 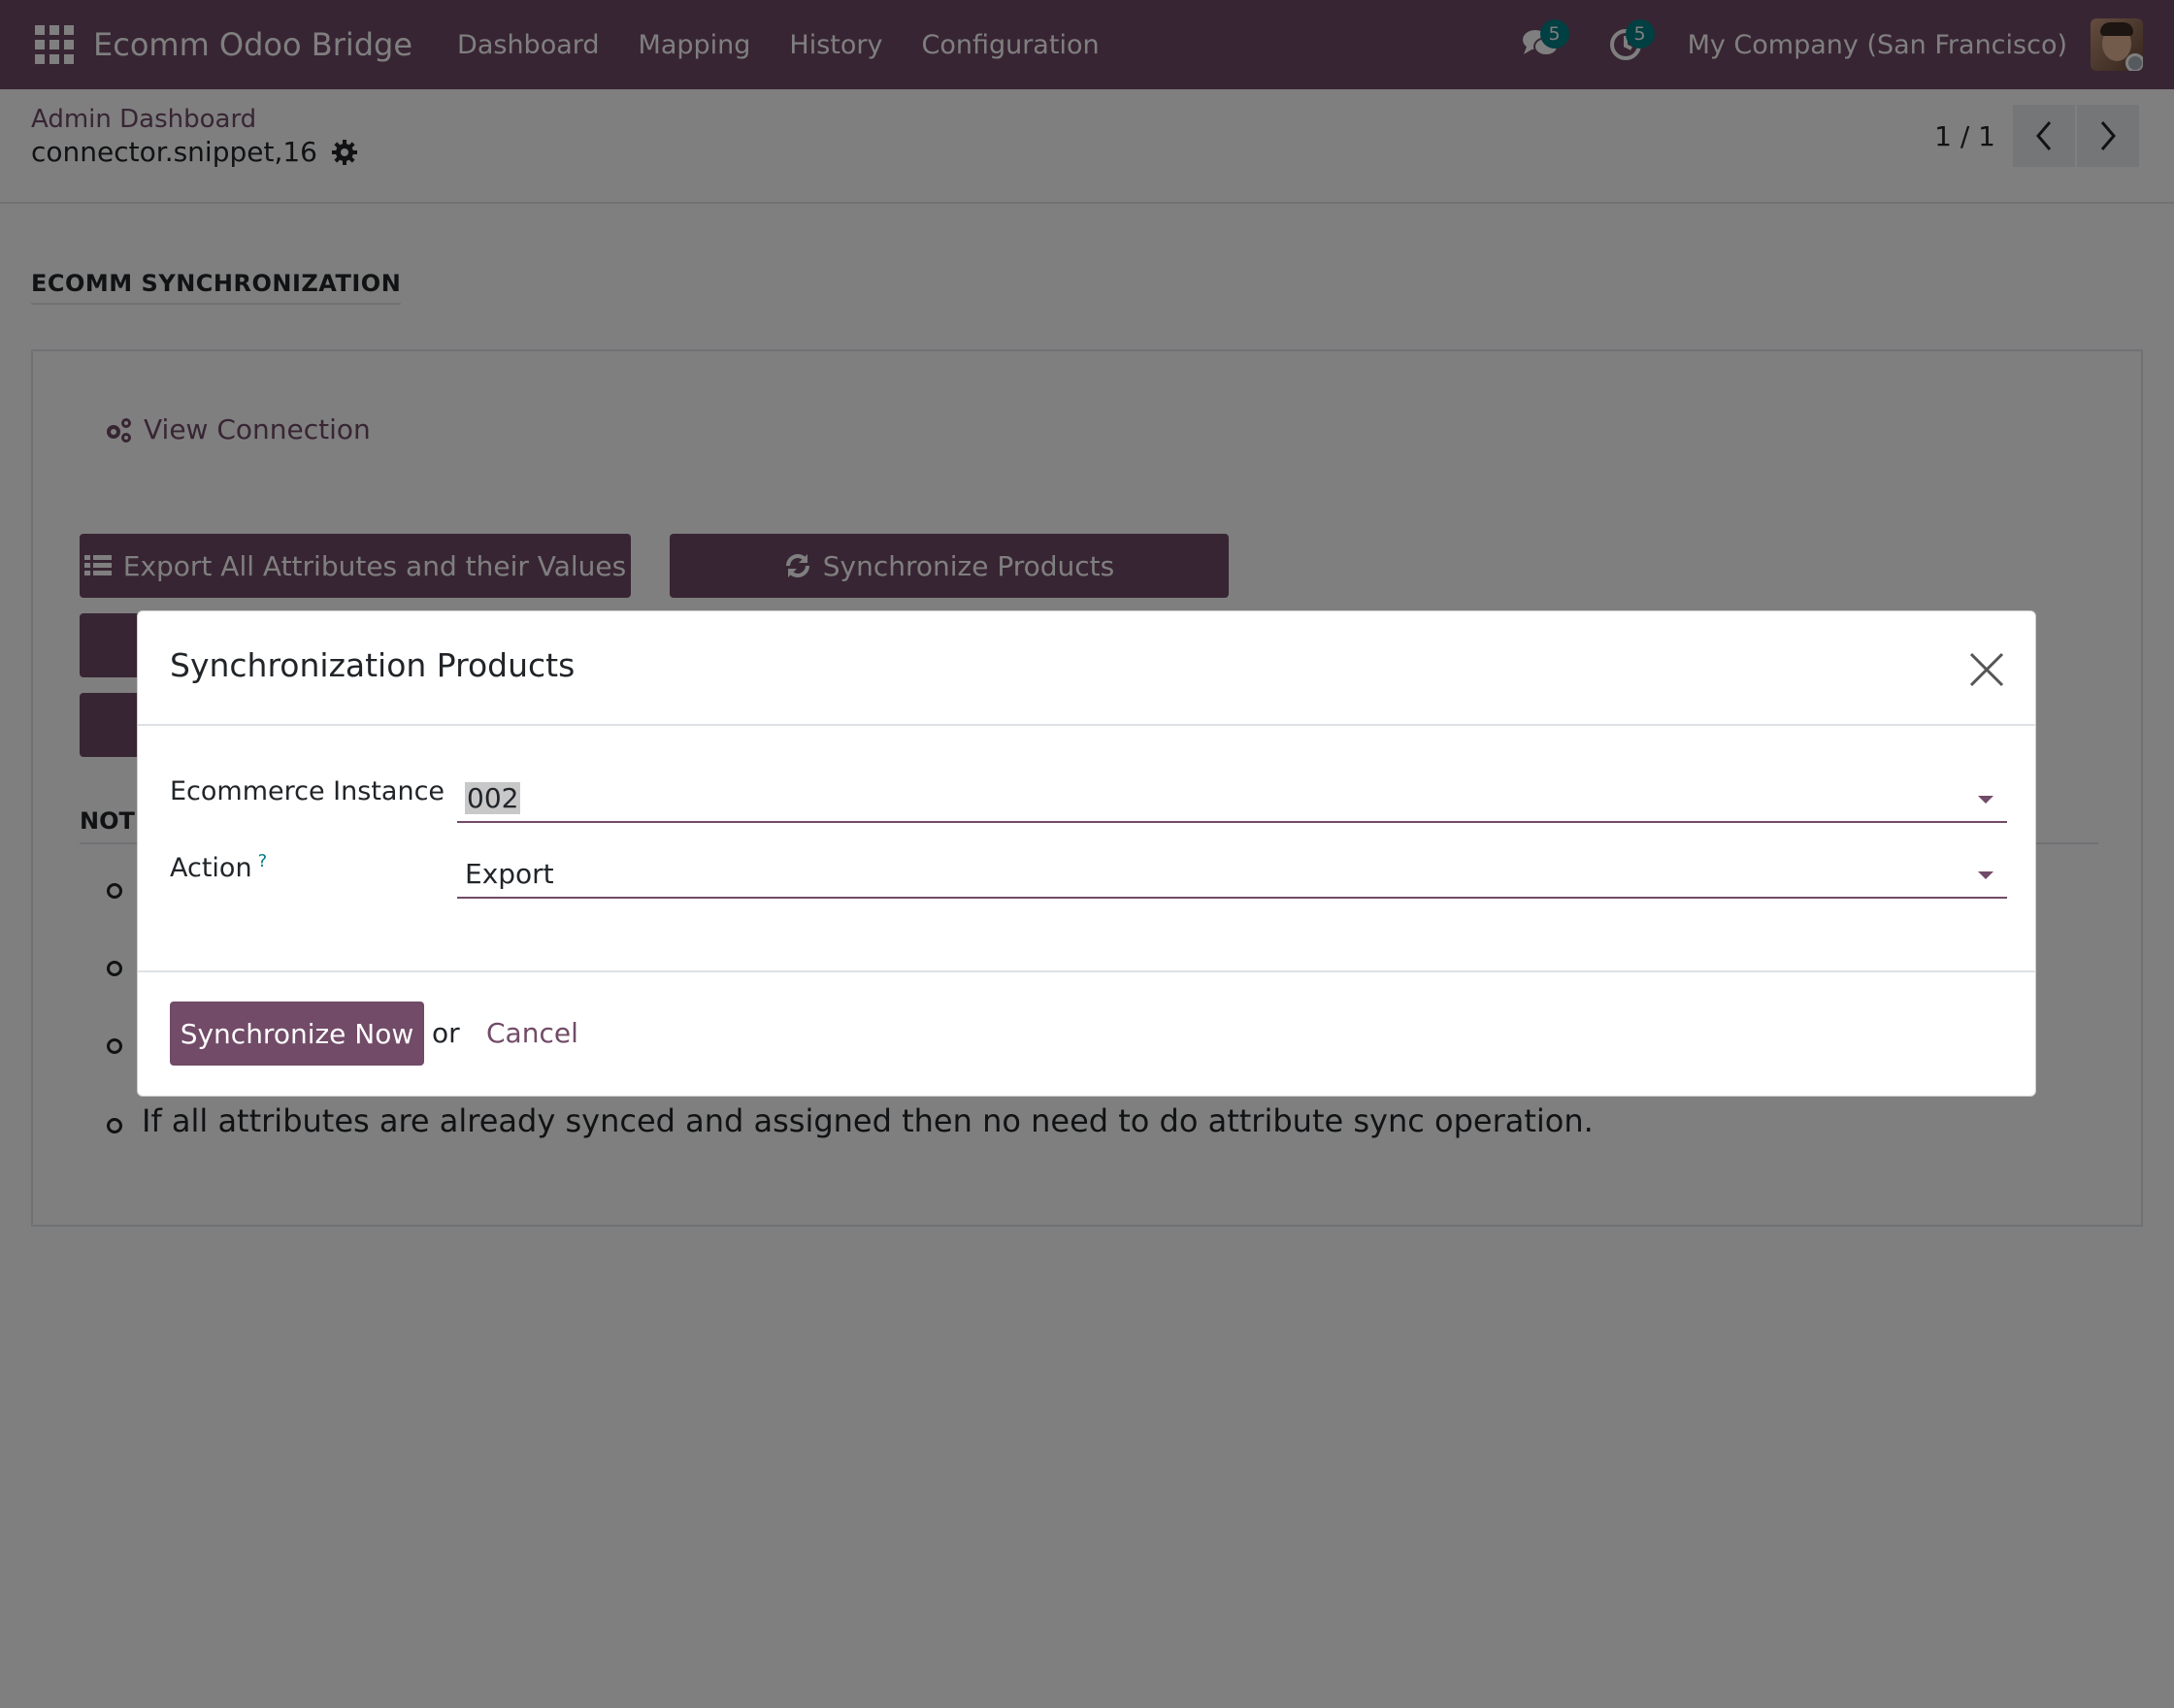 I want to click on action-value: Export, so click(x=510, y=874).